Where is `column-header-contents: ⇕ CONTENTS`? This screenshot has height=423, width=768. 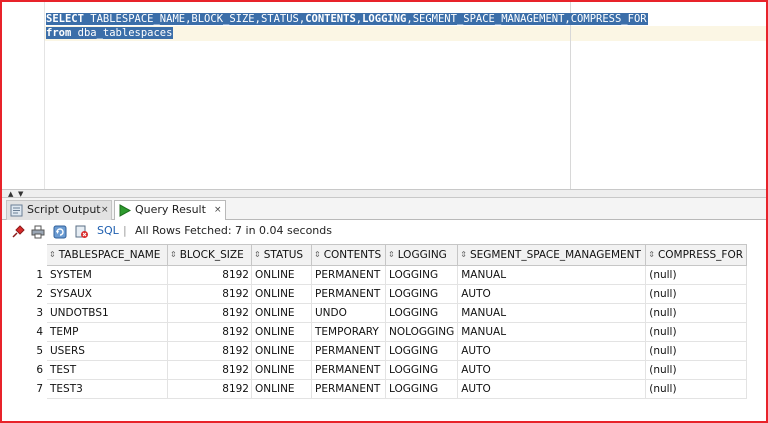
column-header-contents: ⇕ CONTENTS is located at coordinates (348, 255).